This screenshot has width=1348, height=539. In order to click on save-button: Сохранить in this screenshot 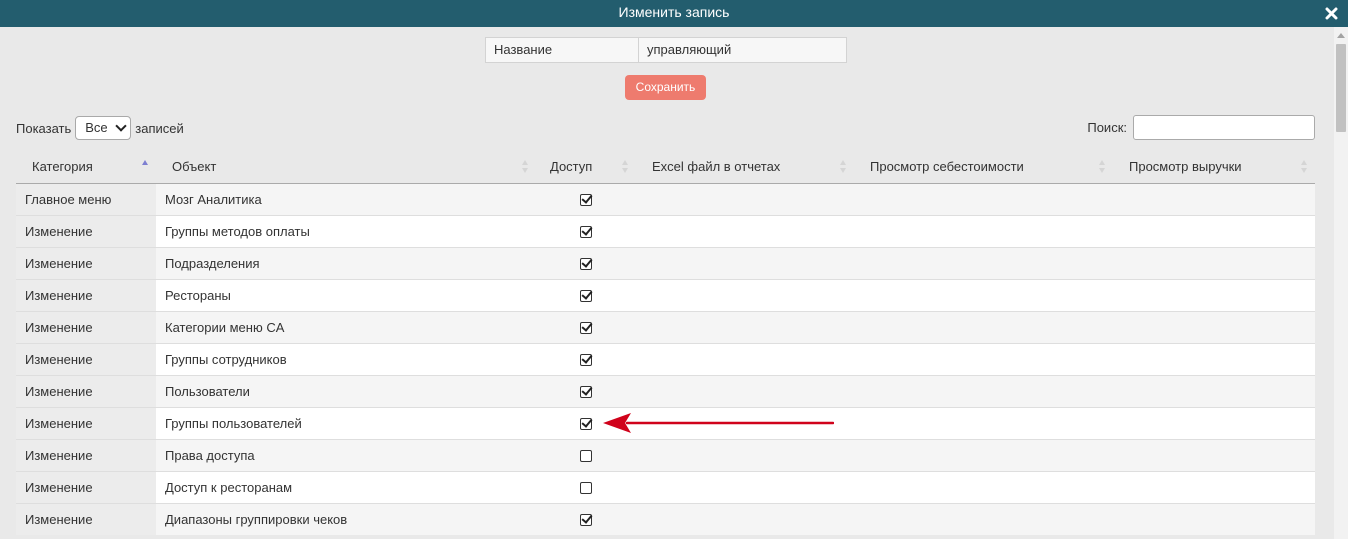, I will do `click(665, 87)`.